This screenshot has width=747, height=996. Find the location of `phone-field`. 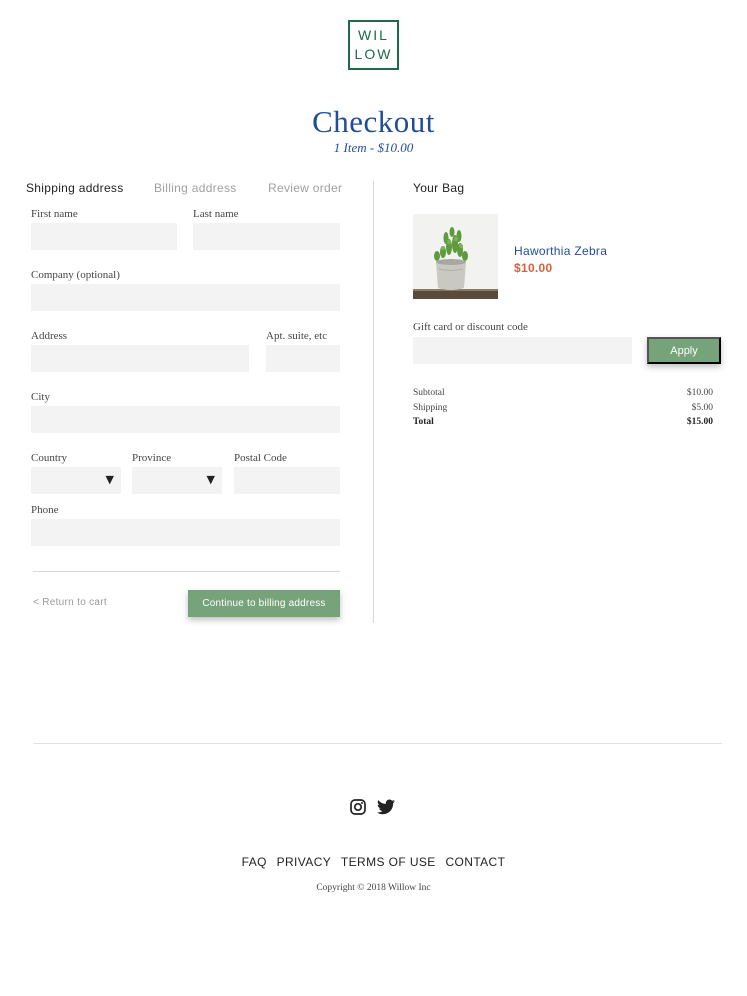

phone-field is located at coordinates (185, 532).